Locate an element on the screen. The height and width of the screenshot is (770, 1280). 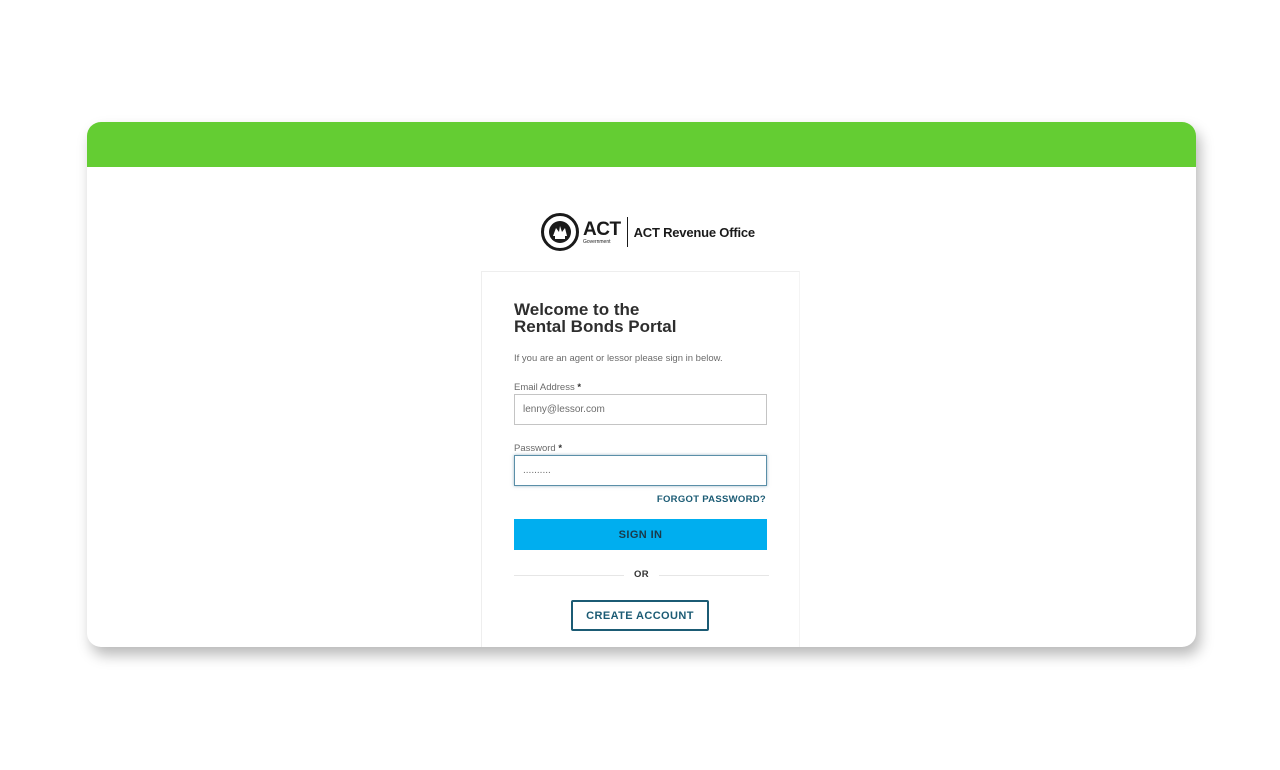
password-label: Password * is located at coordinates (538, 448).